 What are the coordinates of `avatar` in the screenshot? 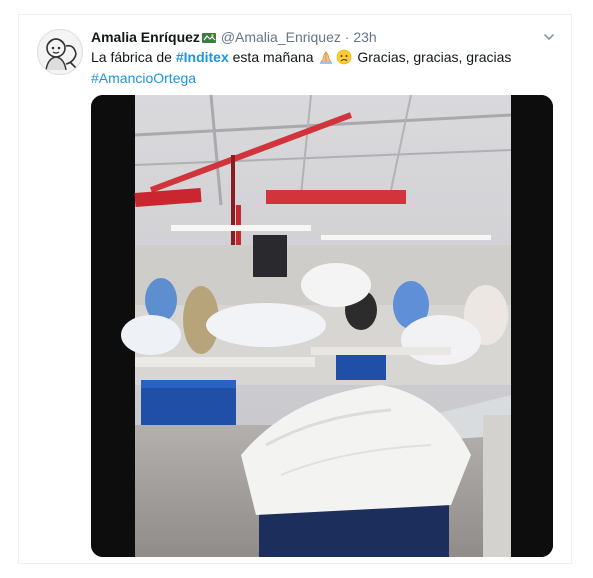 It's located at (60, 52).